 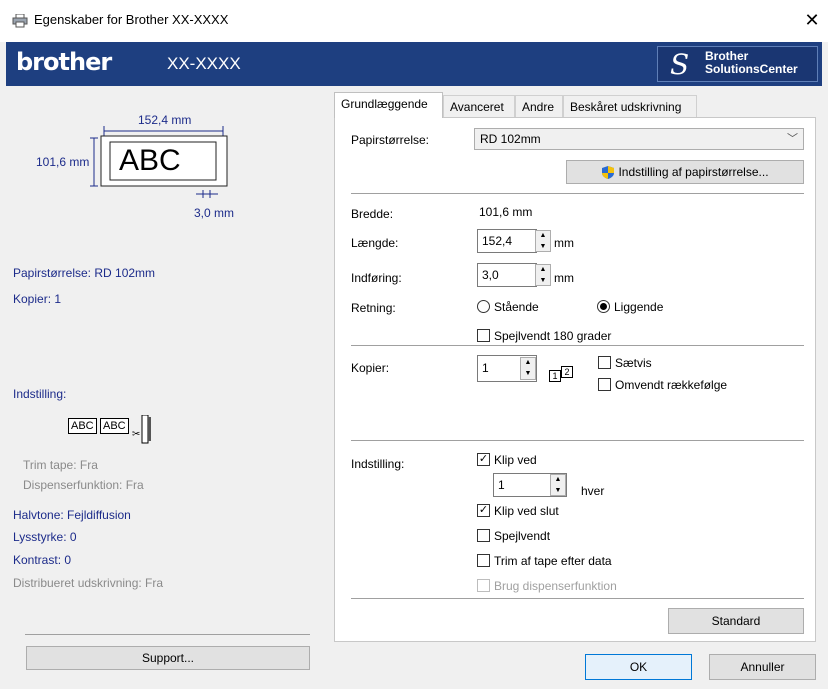 I want to click on summary-trim-tape: Trim tape: Fra, so click(x=60, y=465).